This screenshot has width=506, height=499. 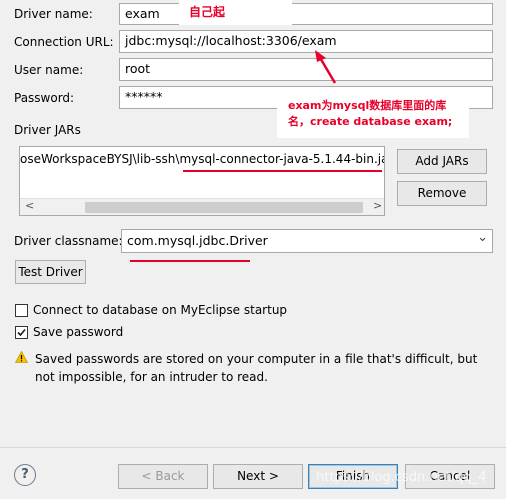 What do you see at coordinates (442, 161) in the screenshot?
I see `add-jars-button: Add JARs` at bounding box center [442, 161].